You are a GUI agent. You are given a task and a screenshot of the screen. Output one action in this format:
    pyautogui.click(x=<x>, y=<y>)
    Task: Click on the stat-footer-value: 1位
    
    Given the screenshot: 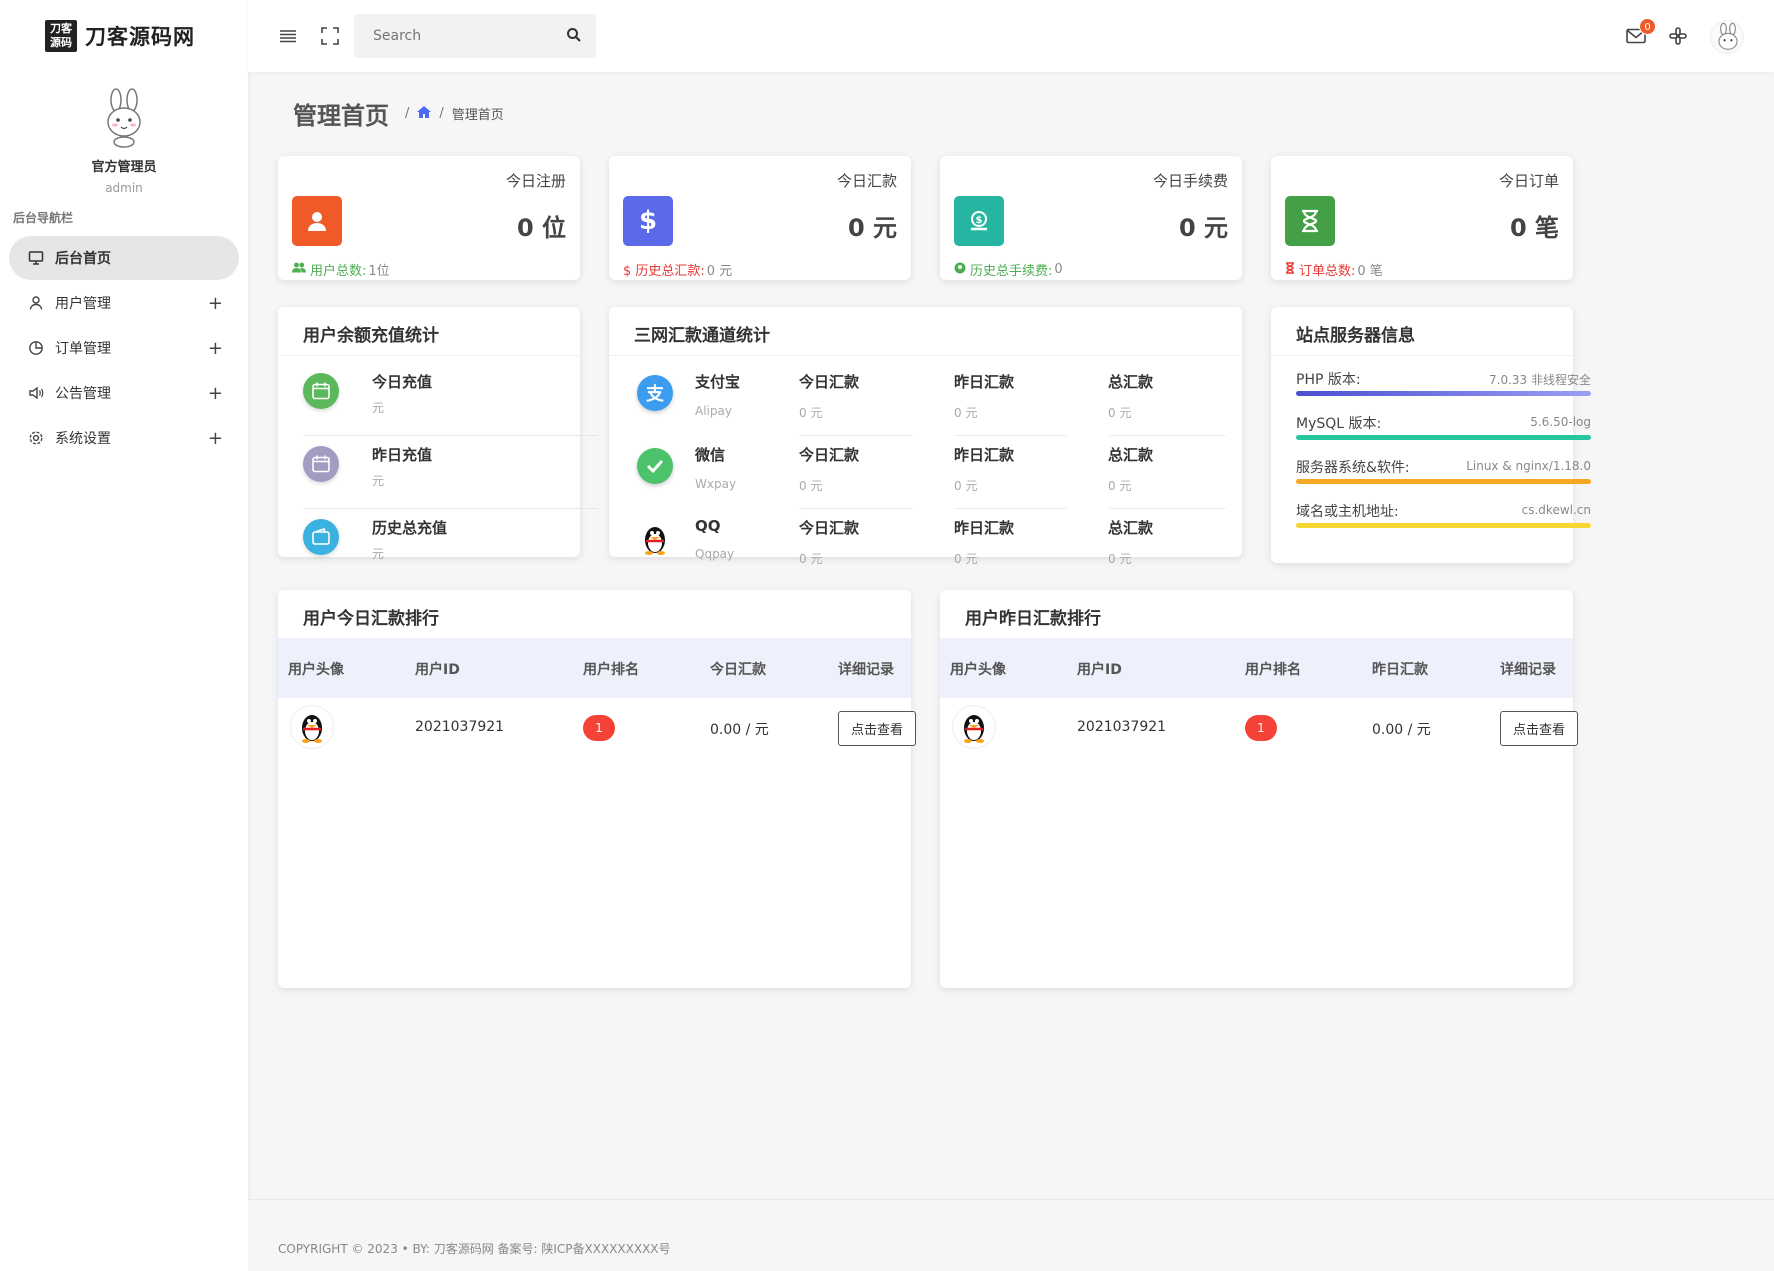 What is the action you would take?
    pyautogui.click(x=379, y=271)
    